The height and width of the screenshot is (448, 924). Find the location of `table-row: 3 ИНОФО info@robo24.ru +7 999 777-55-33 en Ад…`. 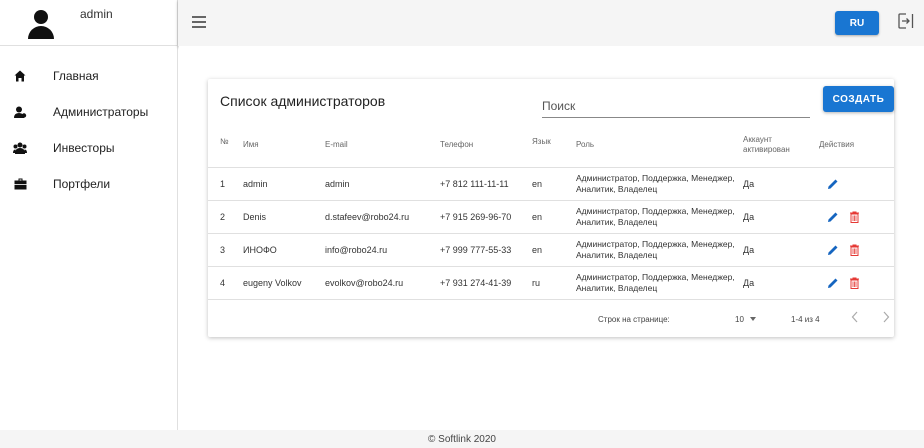

table-row: 3 ИНОФО info@robo24.ru +7 999 777-55-33 en Ад… is located at coordinates (551, 250).